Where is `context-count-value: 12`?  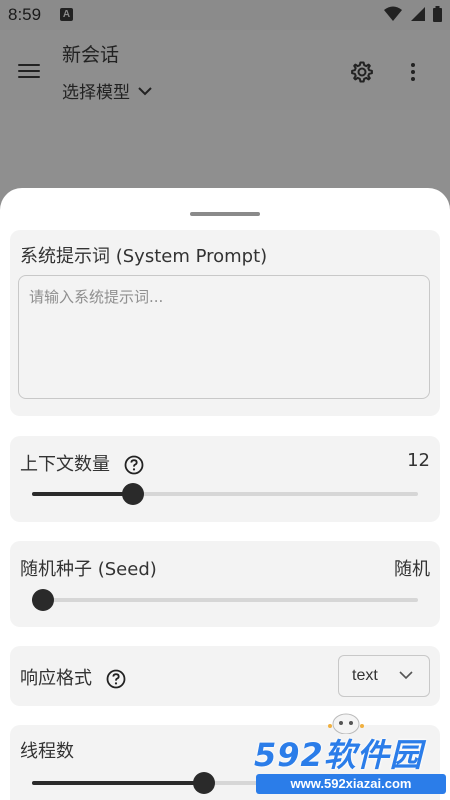 context-count-value: 12 is located at coordinates (418, 460).